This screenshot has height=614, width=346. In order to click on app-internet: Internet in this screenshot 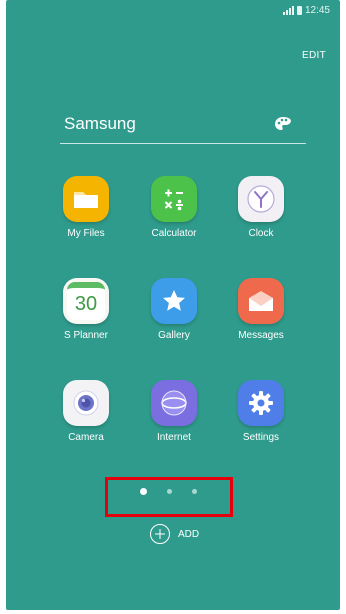, I will do `click(174, 411)`.